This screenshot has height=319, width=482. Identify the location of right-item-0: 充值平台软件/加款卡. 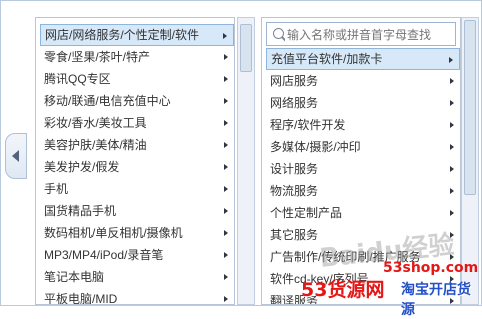
(363, 59).